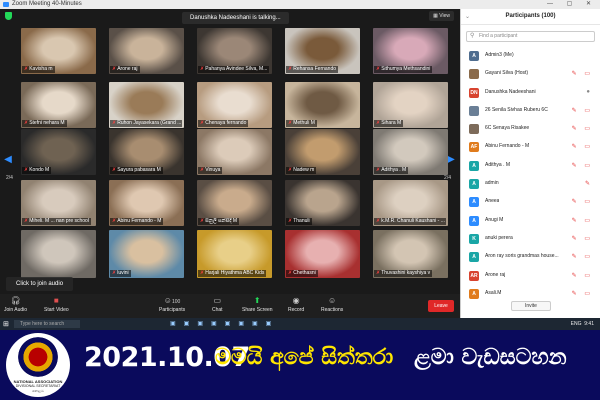  What do you see at coordinates (6, 324) in the screenshot?
I see `windows-start-icon: ⊞` at bounding box center [6, 324].